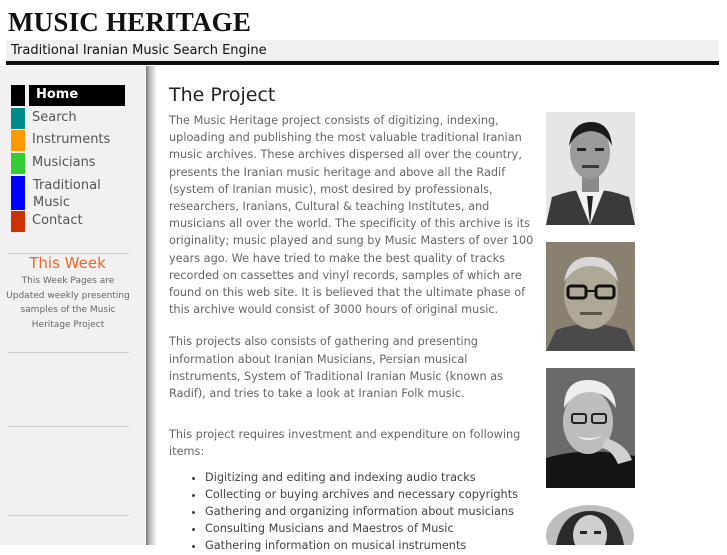 Image resolution: width=727 pixels, height=555 pixels. Describe the element at coordinates (18, 192) in the screenshot. I see `nav-swatch-traditional-music` at that location.